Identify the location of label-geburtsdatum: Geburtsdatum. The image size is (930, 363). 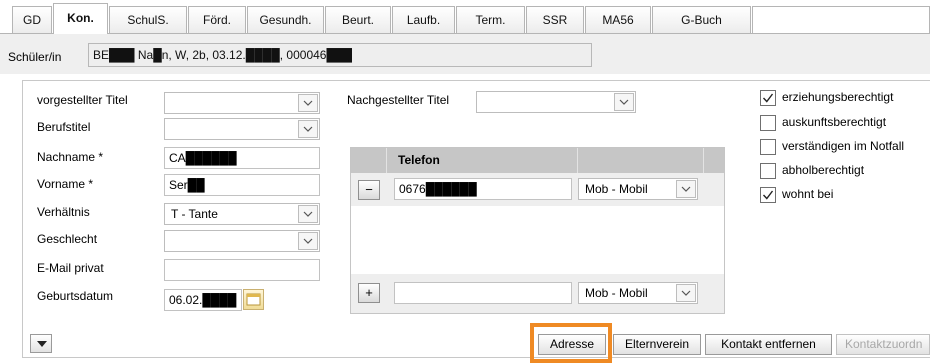
(75, 296).